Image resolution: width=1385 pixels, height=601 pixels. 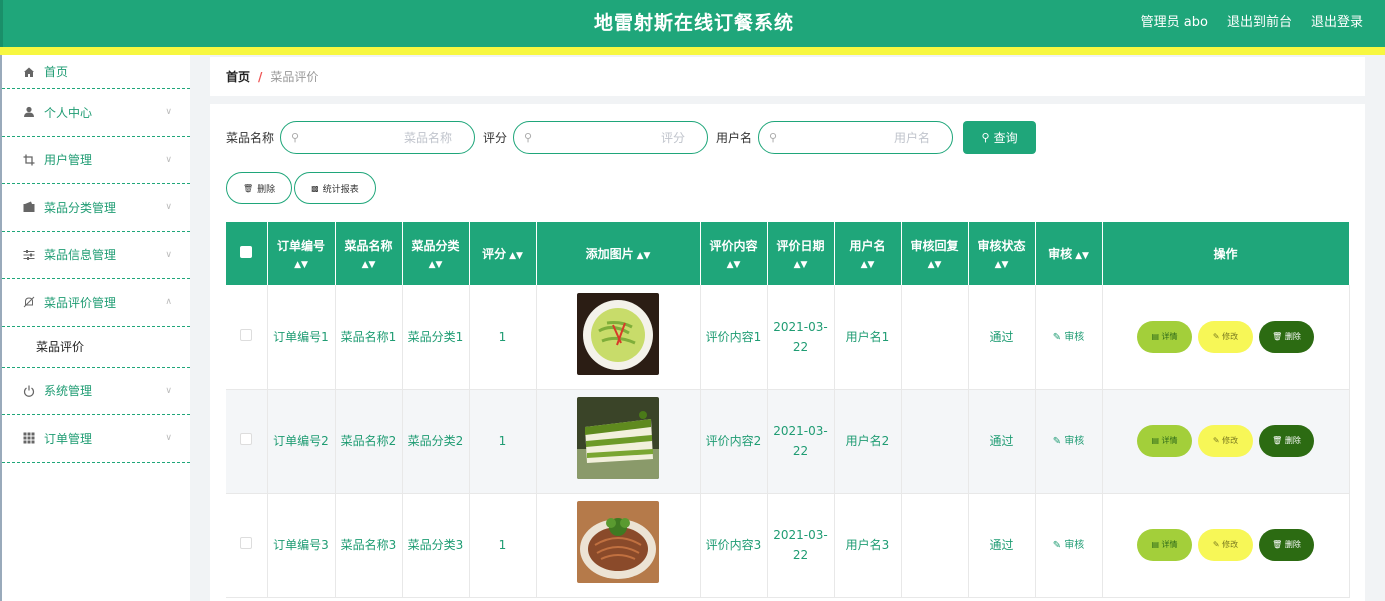 I want to click on column-header-status: 审核状态 ▲▼, so click(x=1002, y=253).